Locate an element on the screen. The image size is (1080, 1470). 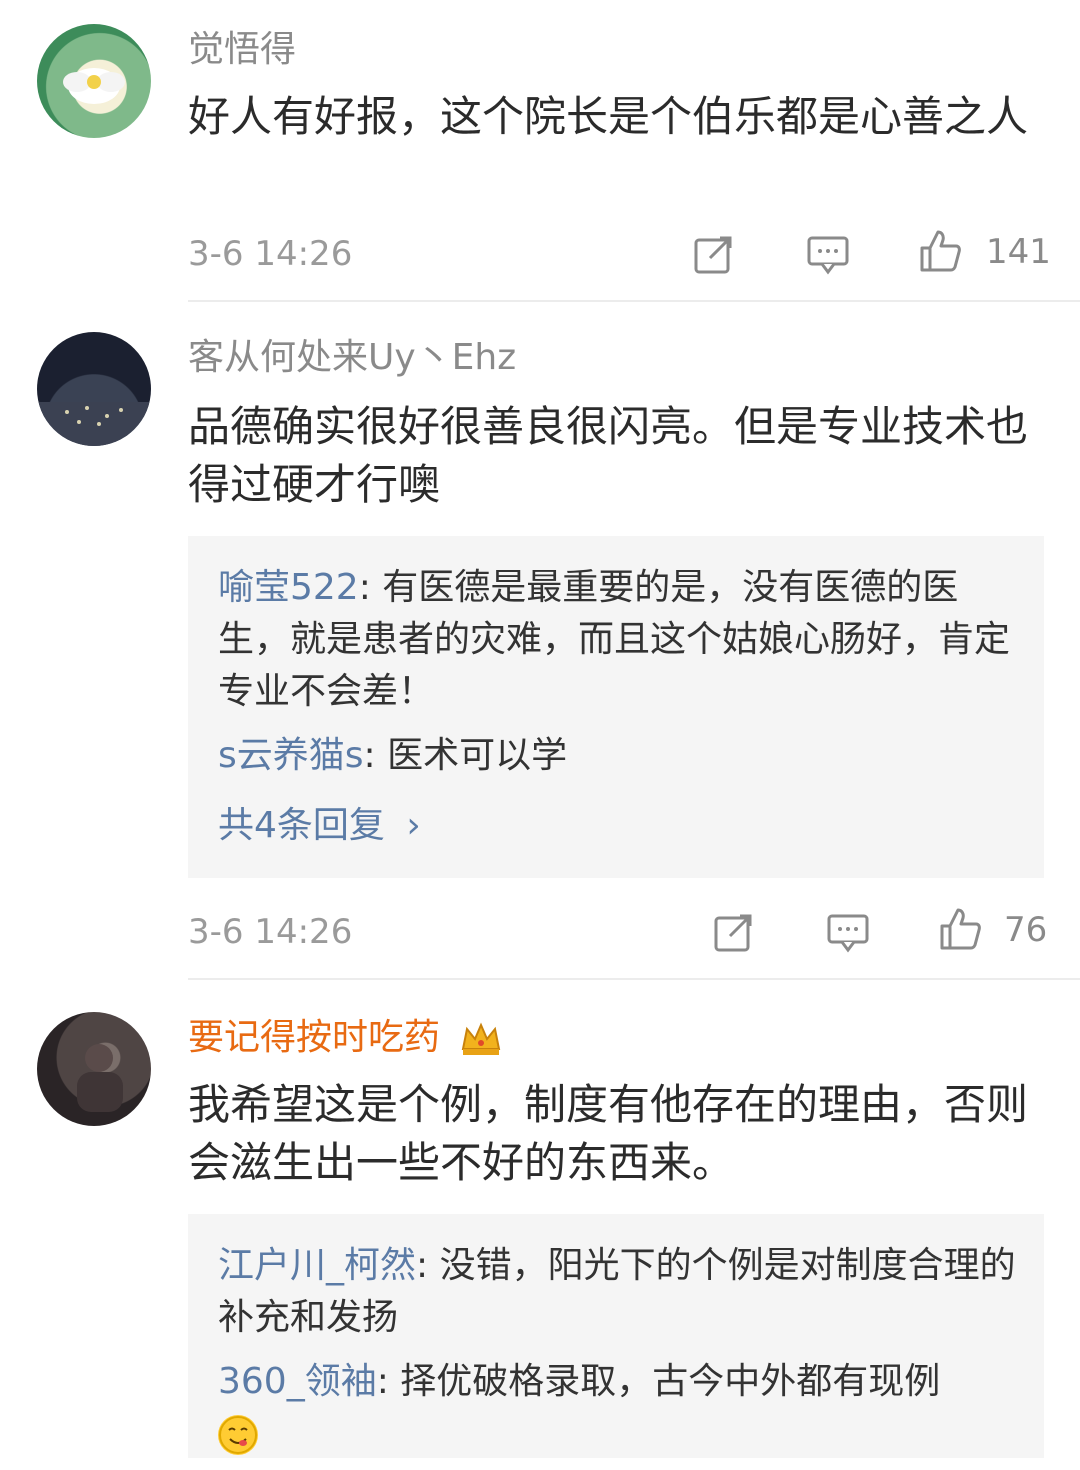
reply-text: : 择优破格录取，古今中外都有现例 is located at coordinates (658, 1381).